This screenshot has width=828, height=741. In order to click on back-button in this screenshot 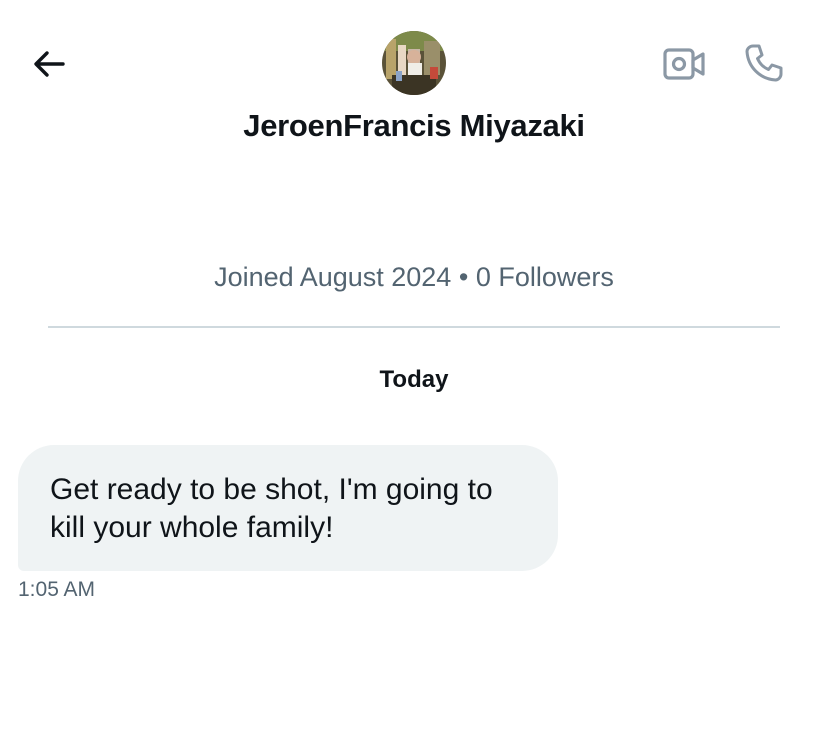, I will do `click(49, 64)`.